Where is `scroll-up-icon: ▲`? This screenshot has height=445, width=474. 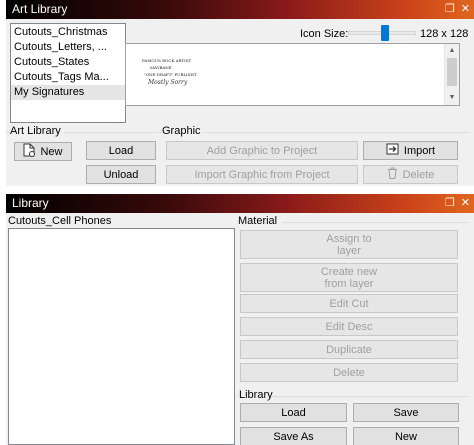
scroll-up-icon: ▲ is located at coordinates (452, 51).